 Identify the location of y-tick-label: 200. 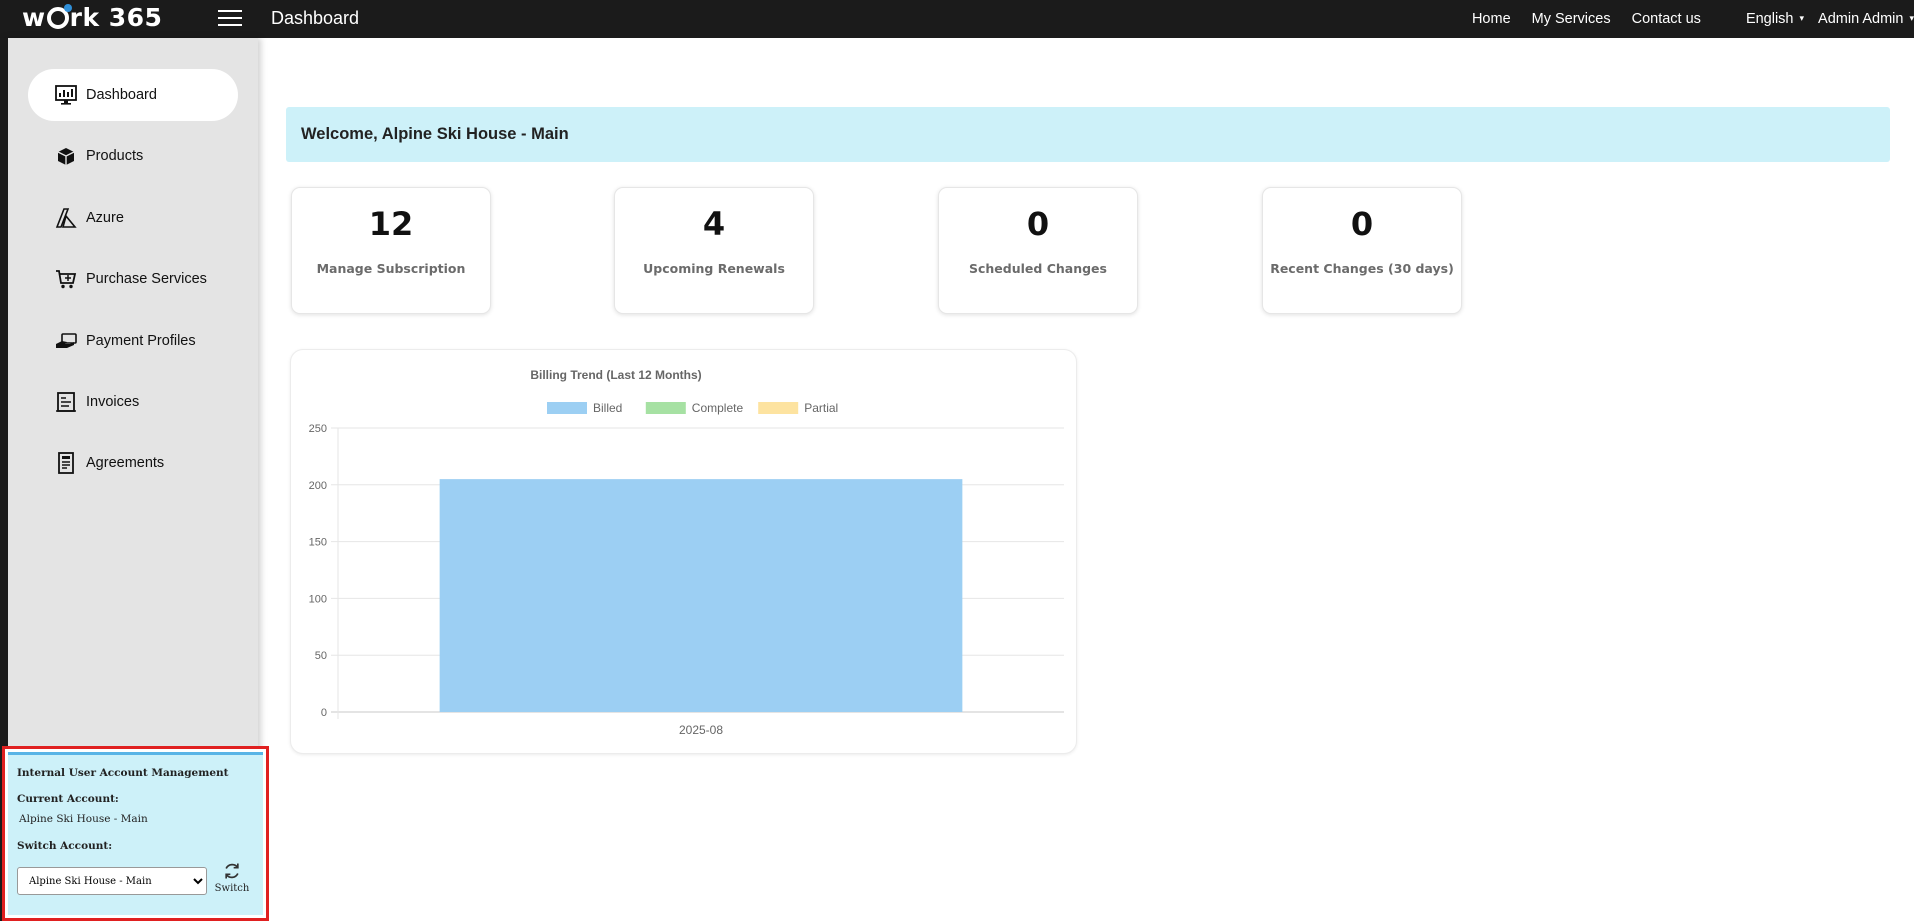
(318, 486).